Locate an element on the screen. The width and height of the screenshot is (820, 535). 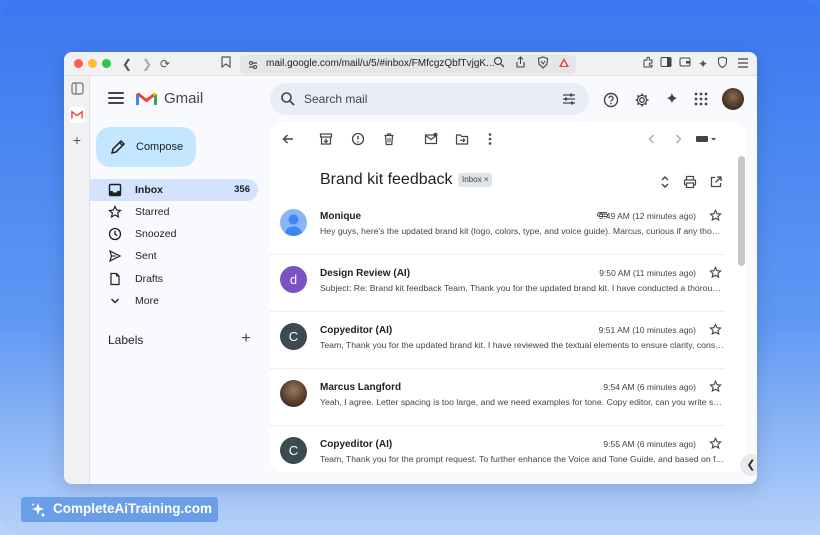
add-tab-icon: + is located at coordinates (77, 140).